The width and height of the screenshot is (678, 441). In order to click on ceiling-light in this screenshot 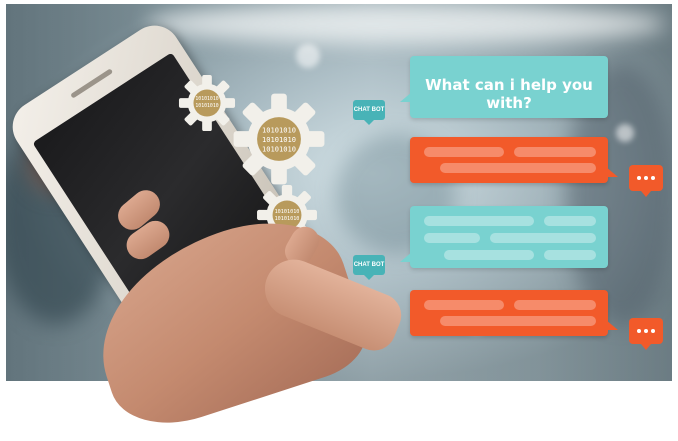, I will do `click(406, 24)`.